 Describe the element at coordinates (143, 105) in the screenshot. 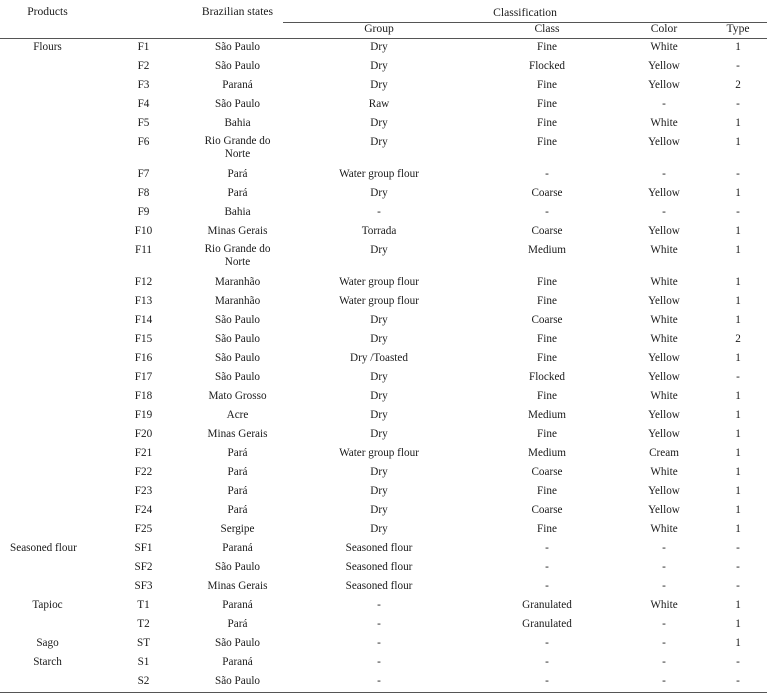

I see `cell-sample-code: F4` at that location.